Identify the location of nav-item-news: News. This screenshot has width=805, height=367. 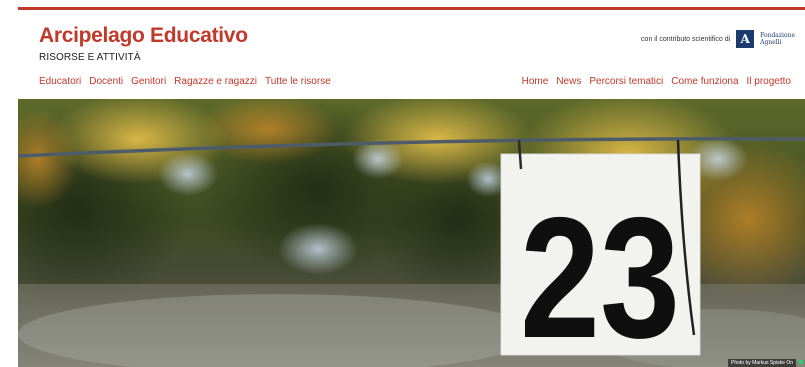
(568, 81).